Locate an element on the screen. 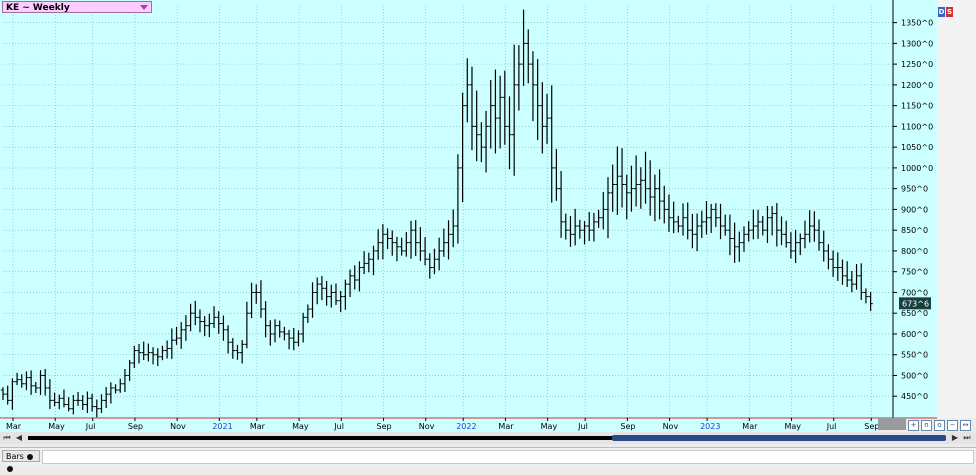 Image resolution: width=976 pixels, height=475 pixels. chevron-down-icon is located at coordinates (144, 7).